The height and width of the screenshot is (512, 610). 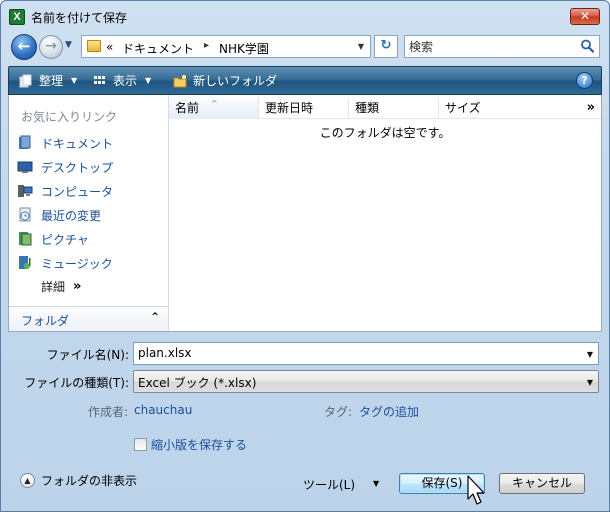 What do you see at coordinates (77, 191) in the screenshot?
I see `nav-item-label: コンピュータ` at bounding box center [77, 191].